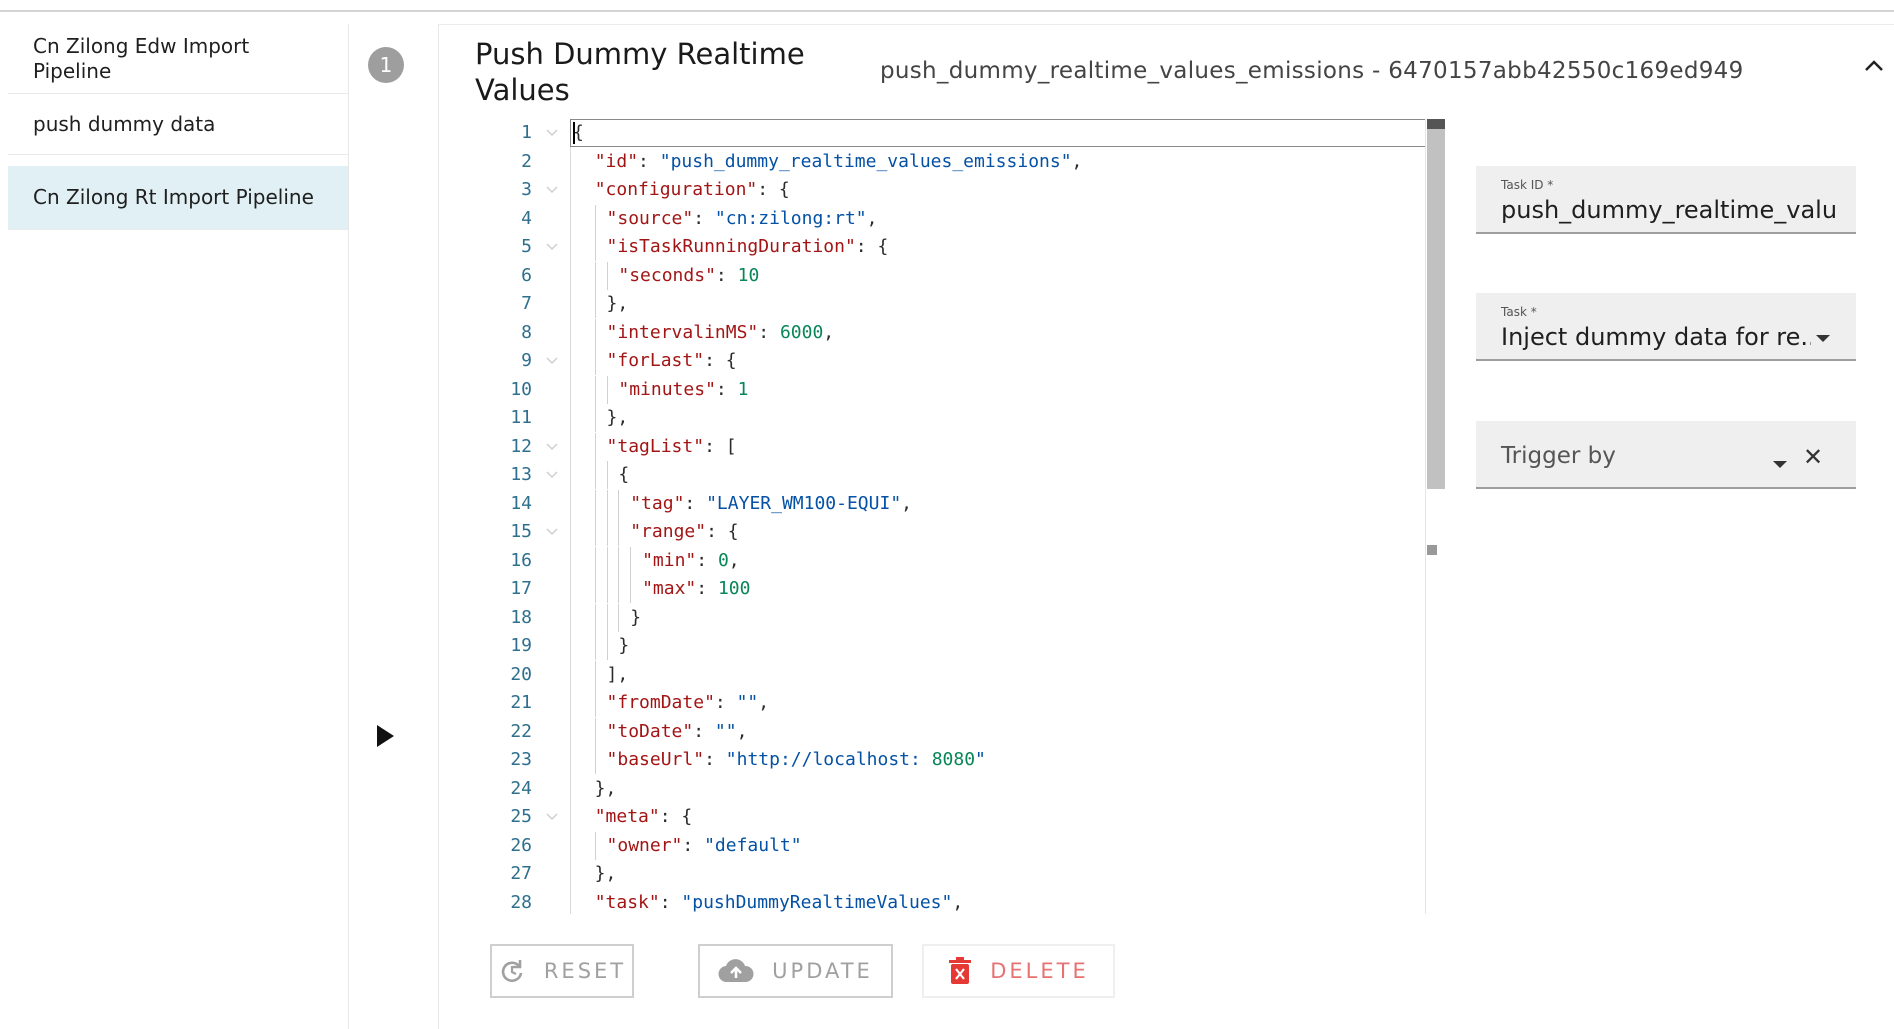 This screenshot has height=1029, width=1894. I want to click on line-number: 13, so click(521, 474).